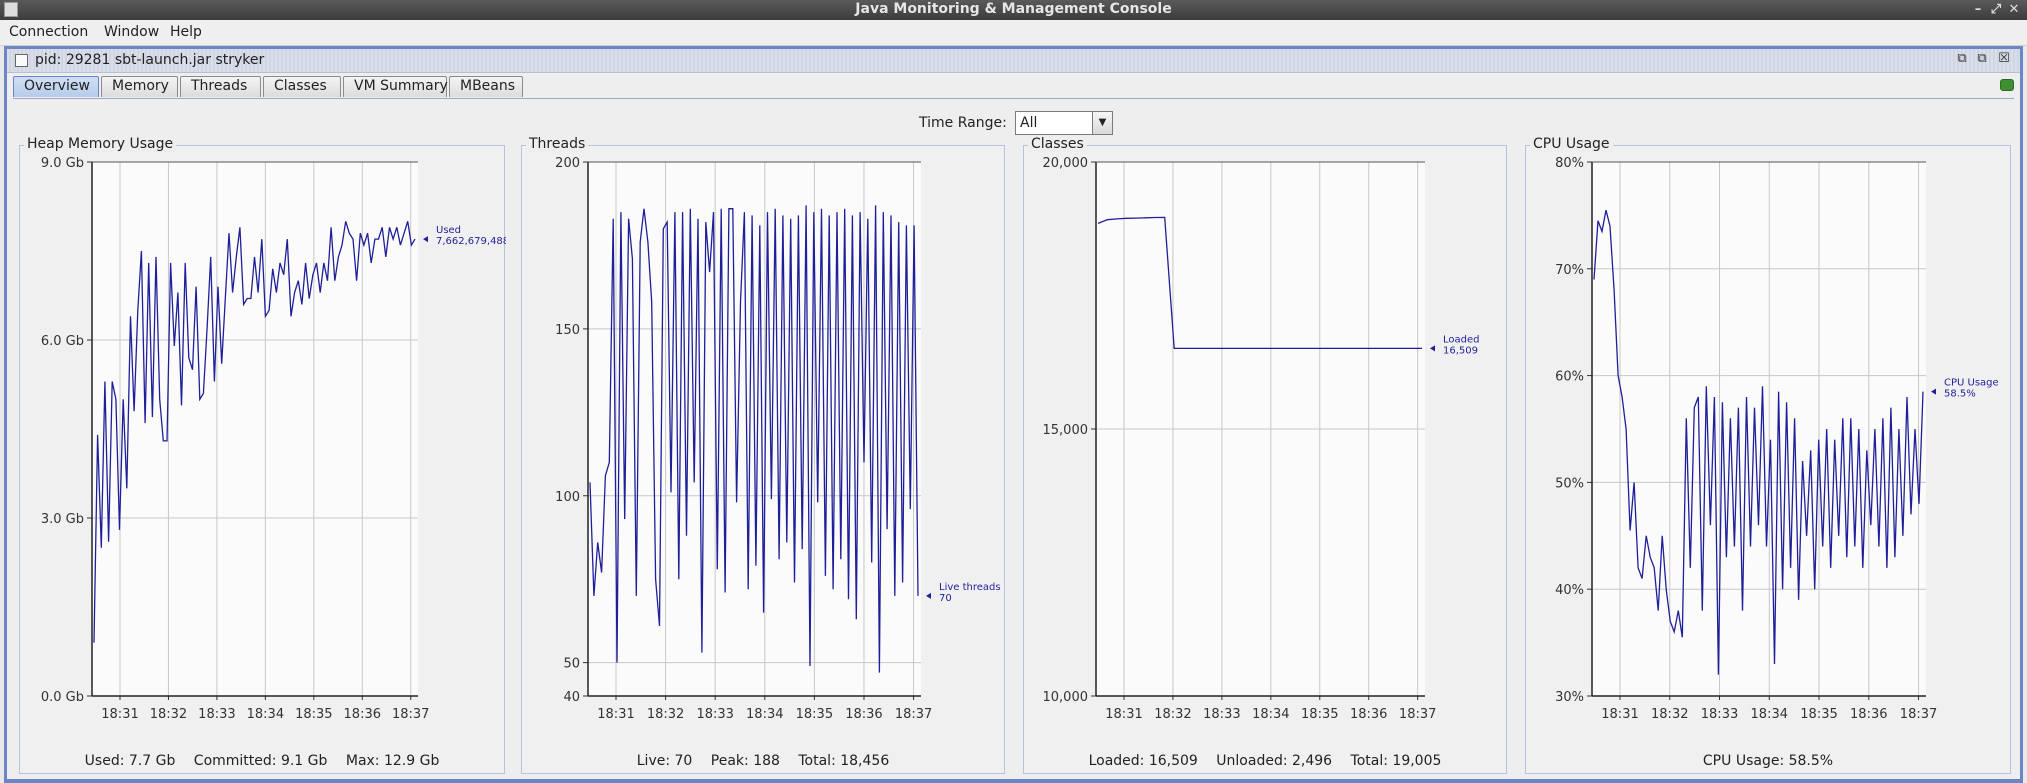 The height and width of the screenshot is (783, 2027). Describe the element at coordinates (395, 86) in the screenshot. I see `tab-vm-summary: VM Summary` at that location.